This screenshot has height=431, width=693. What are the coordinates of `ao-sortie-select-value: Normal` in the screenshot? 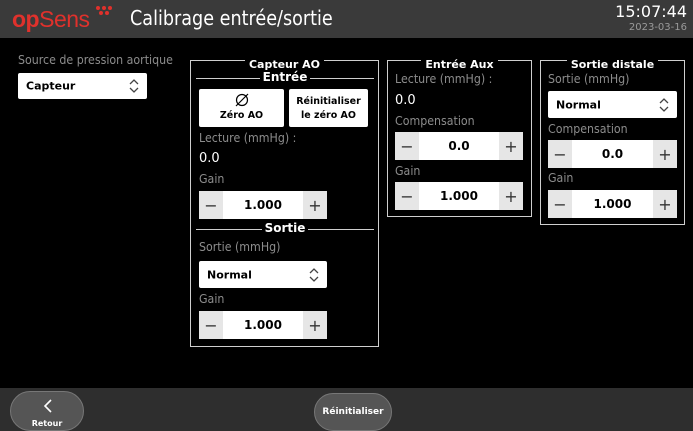 It's located at (229, 274).